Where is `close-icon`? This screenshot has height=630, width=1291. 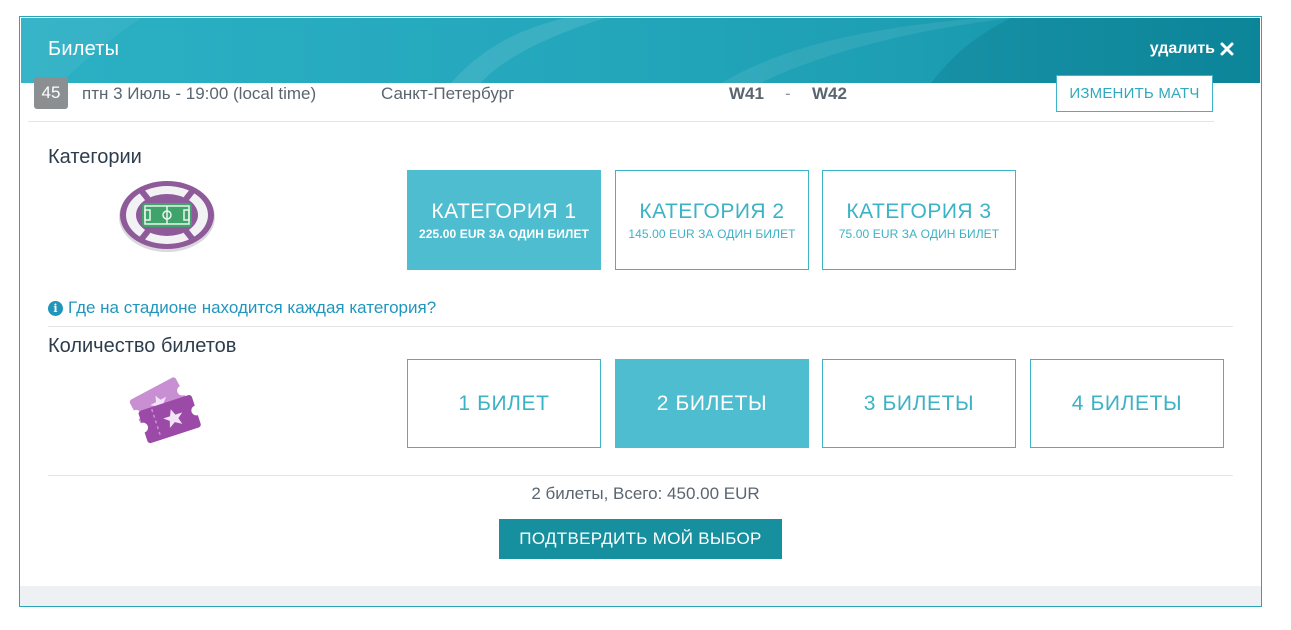 close-icon is located at coordinates (1227, 49).